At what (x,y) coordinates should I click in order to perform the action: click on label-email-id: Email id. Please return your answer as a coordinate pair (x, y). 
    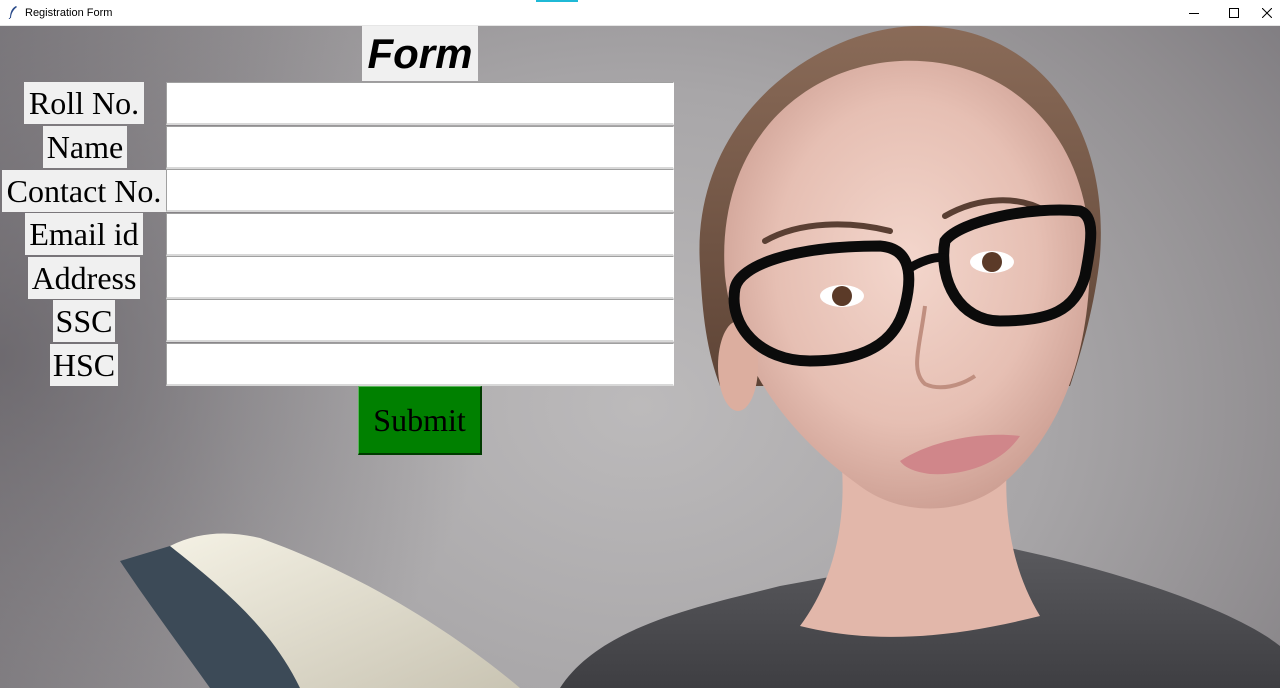
    Looking at the image, I should click on (84, 234).